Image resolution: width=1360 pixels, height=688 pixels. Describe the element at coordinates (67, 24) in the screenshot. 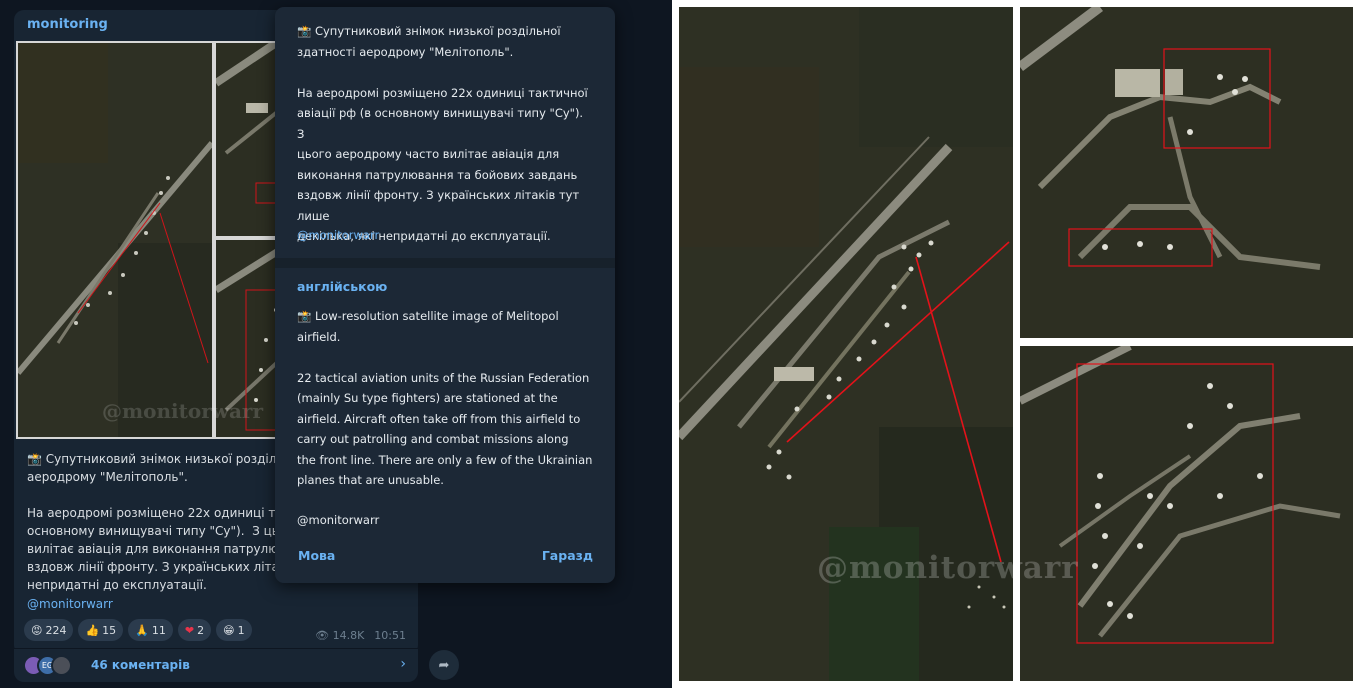

I see `channel-name: monitoring` at that location.